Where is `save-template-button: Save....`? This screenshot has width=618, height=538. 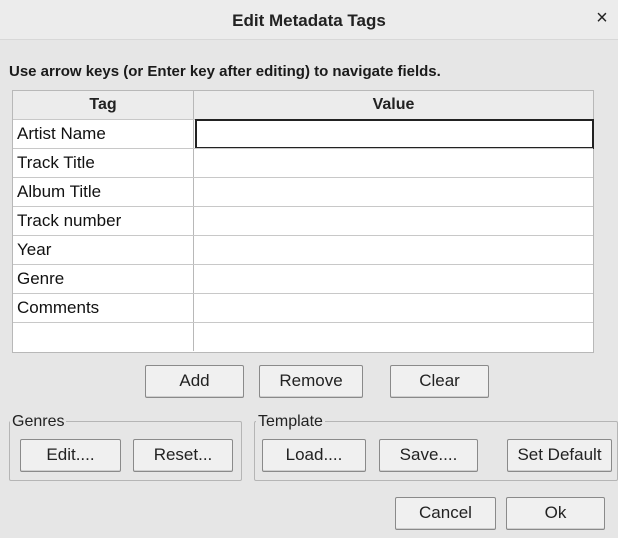
save-template-button: Save.... is located at coordinates (428, 455).